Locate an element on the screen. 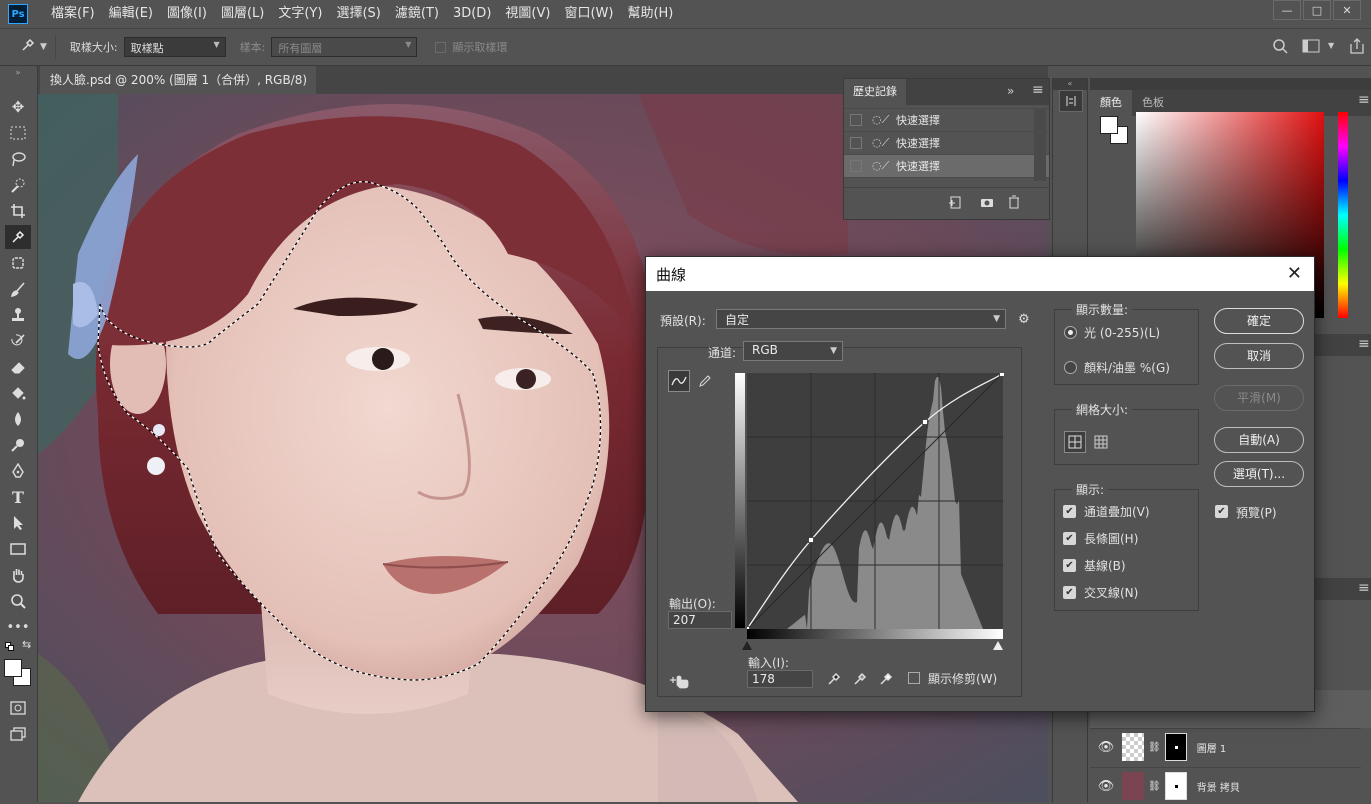 Image resolution: width=1371 pixels, height=804 pixels. crop-tool-icon is located at coordinates (18, 211).